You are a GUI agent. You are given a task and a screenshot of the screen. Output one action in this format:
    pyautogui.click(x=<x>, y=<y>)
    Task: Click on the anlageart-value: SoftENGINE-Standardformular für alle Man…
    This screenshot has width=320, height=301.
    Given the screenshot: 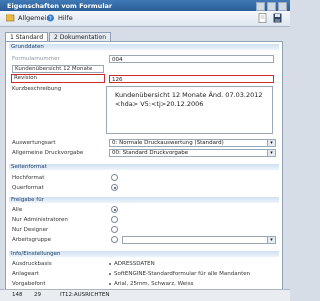 What is the action you would take?
    pyautogui.click(x=182, y=274)
    